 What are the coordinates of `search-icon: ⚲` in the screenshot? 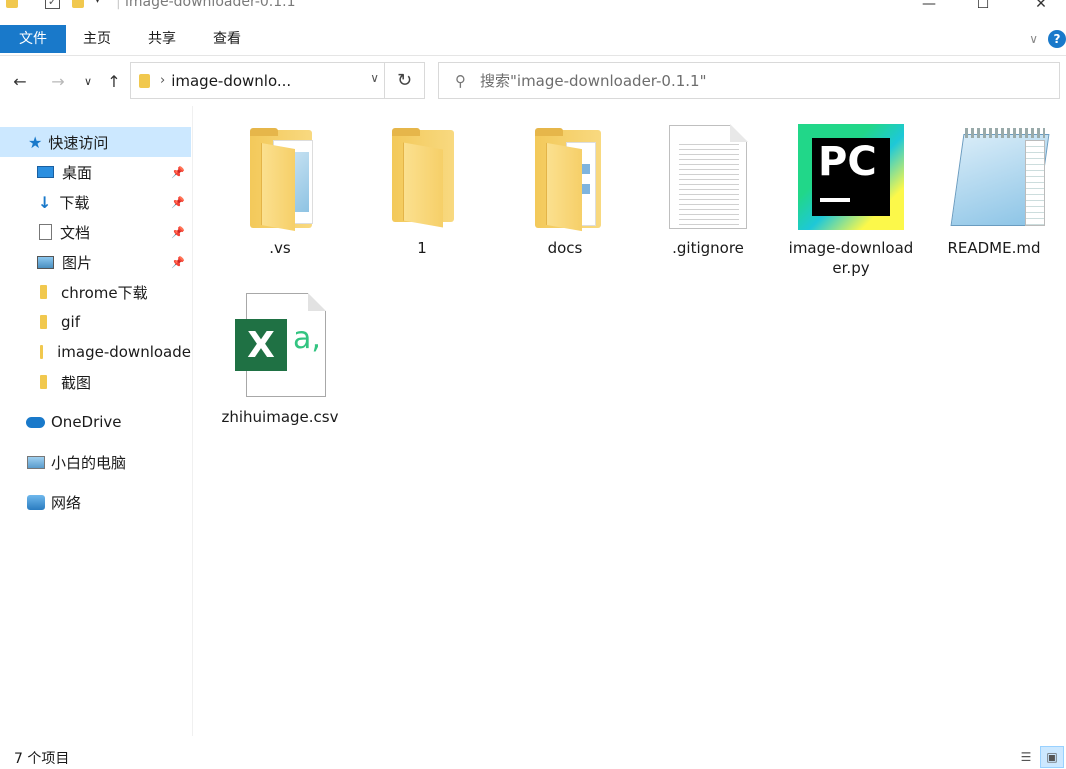 It's located at (460, 80).